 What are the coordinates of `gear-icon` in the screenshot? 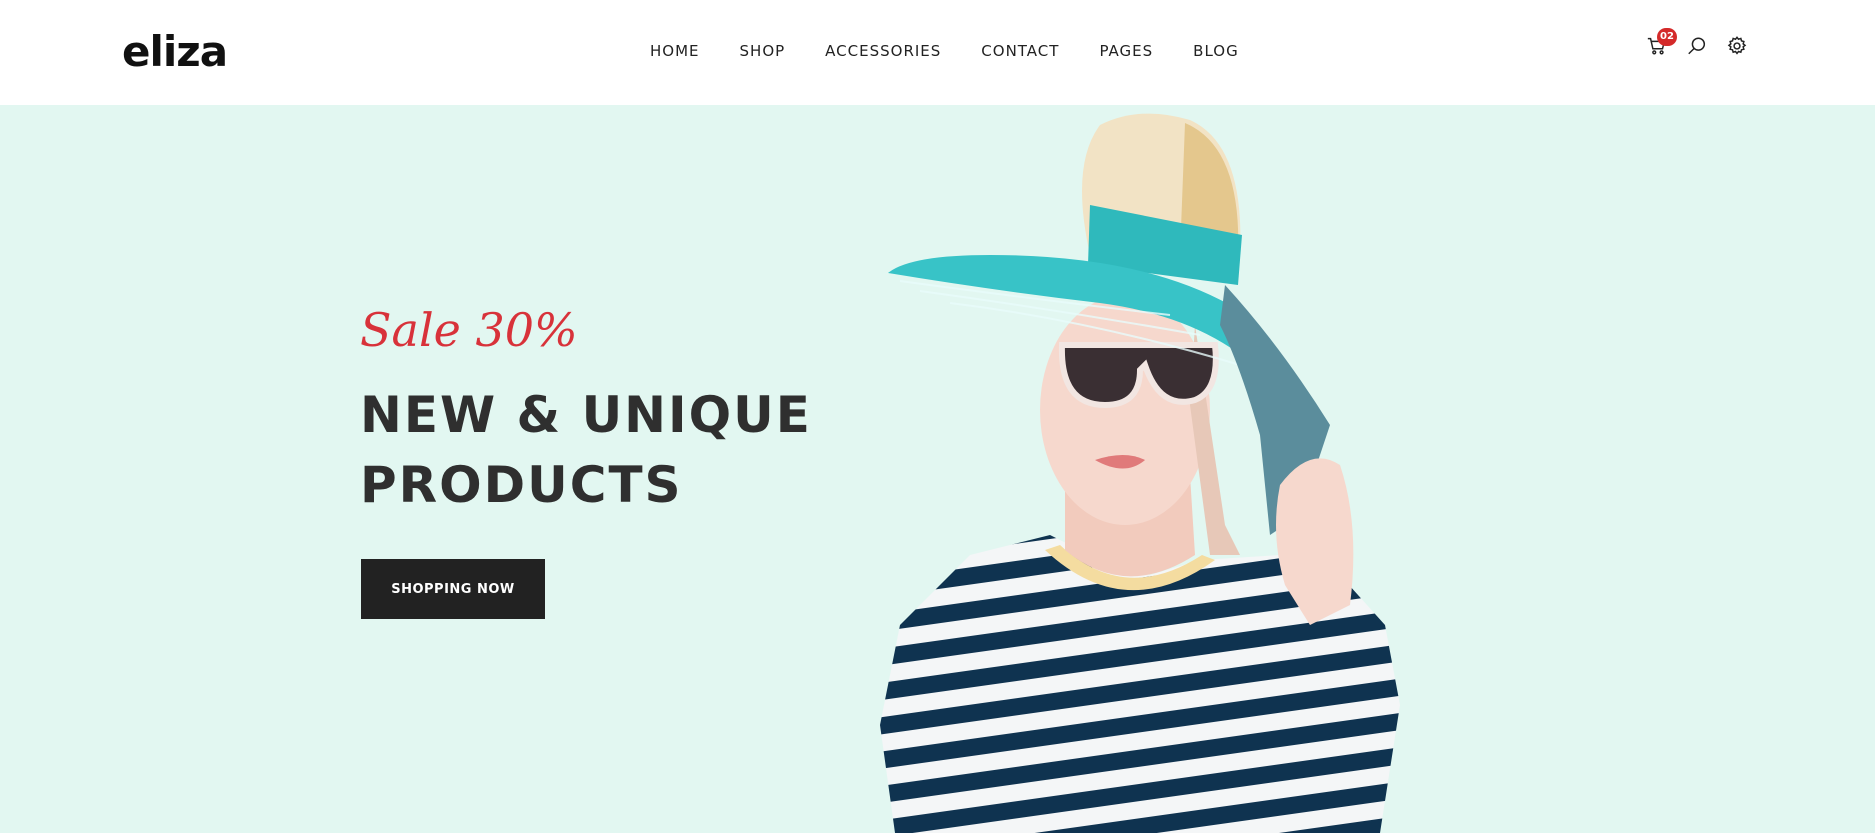 It's located at (1737, 45).